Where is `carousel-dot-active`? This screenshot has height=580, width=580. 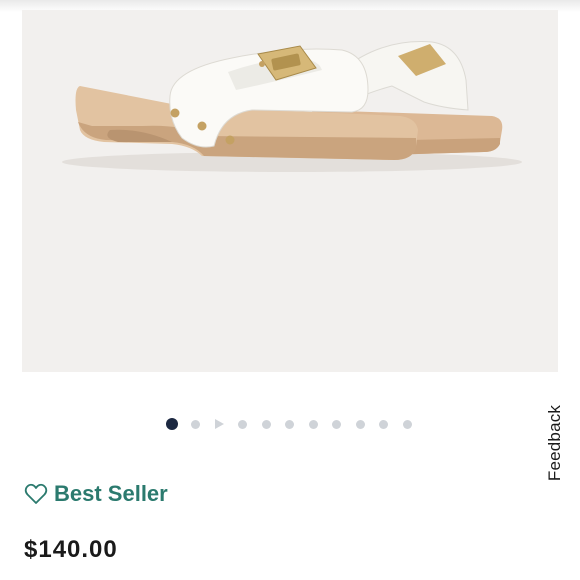 carousel-dot-active is located at coordinates (172, 424).